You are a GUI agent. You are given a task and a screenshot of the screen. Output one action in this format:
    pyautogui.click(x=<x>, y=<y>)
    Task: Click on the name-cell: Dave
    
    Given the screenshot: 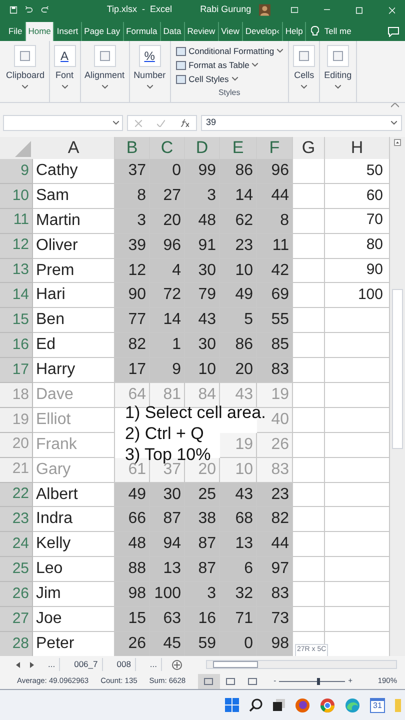 What is the action you would take?
    pyautogui.click(x=74, y=395)
    